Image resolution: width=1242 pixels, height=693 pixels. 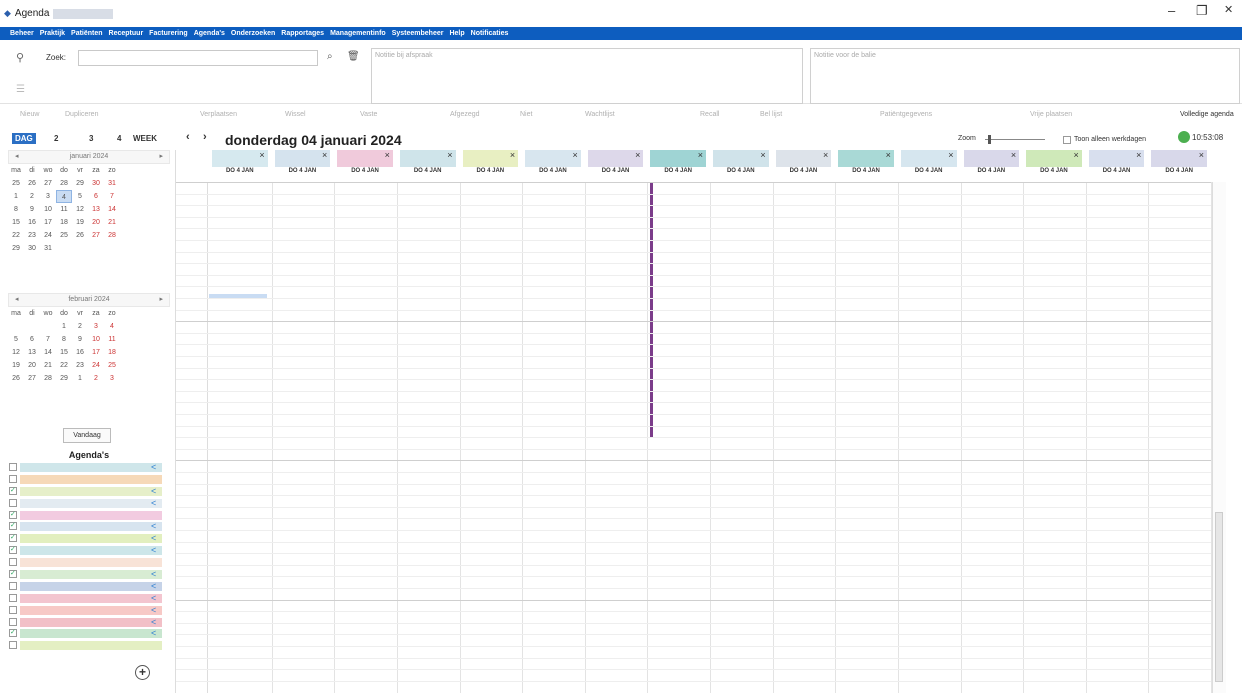 What do you see at coordinates (1025, 76) in the screenshot?
I see `desk-note-field: Notitie voor de balie` at bounding box center [1025, 76].